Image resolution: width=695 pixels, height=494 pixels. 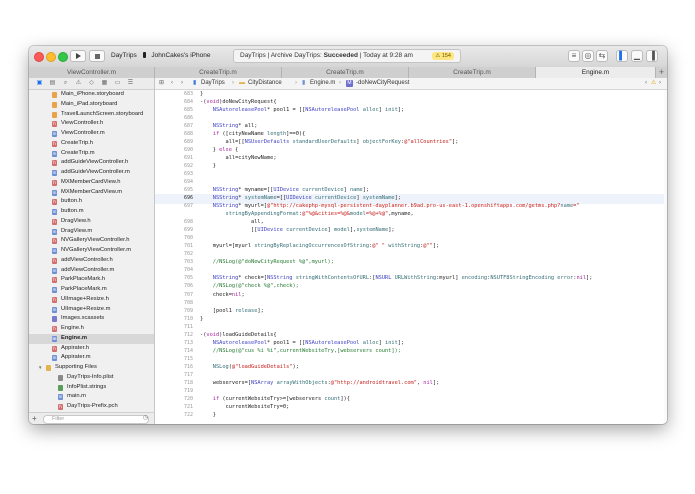 What do you see at coordinates (86, 308) in the screenshot?
I see `file-name: UIImage+Resize.m` at bounding box center [86, 308].